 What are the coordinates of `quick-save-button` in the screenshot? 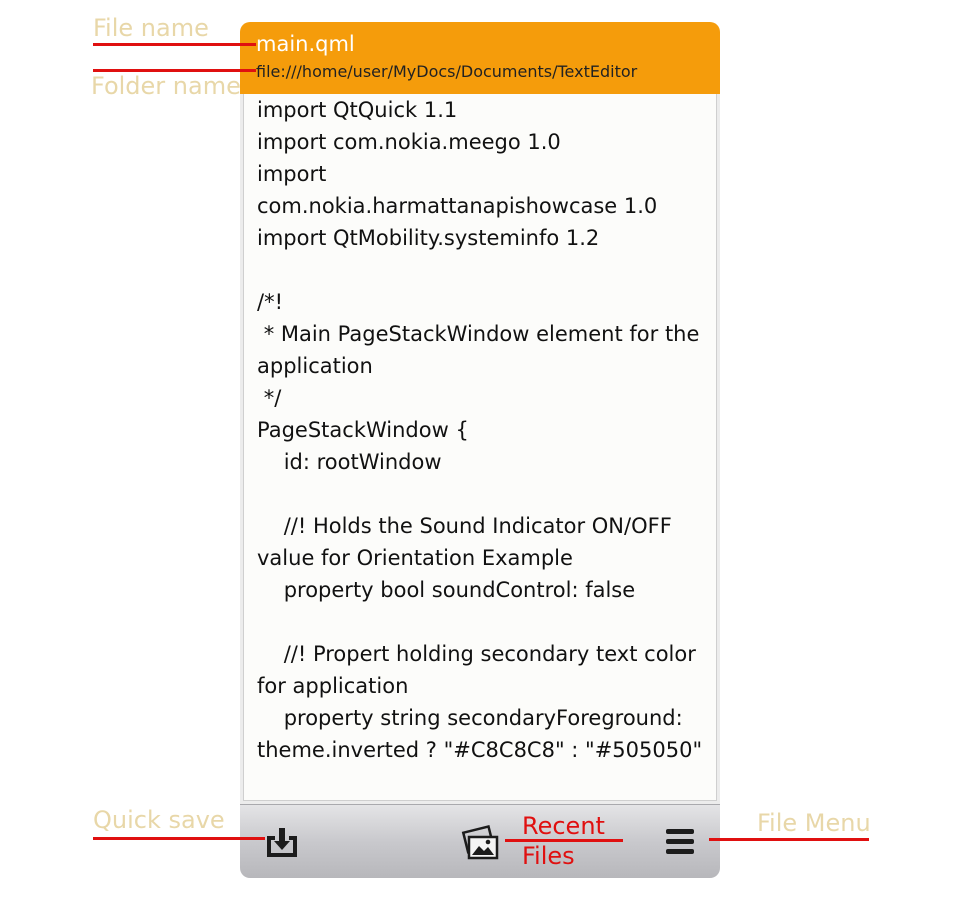 It's located at (282, 842).